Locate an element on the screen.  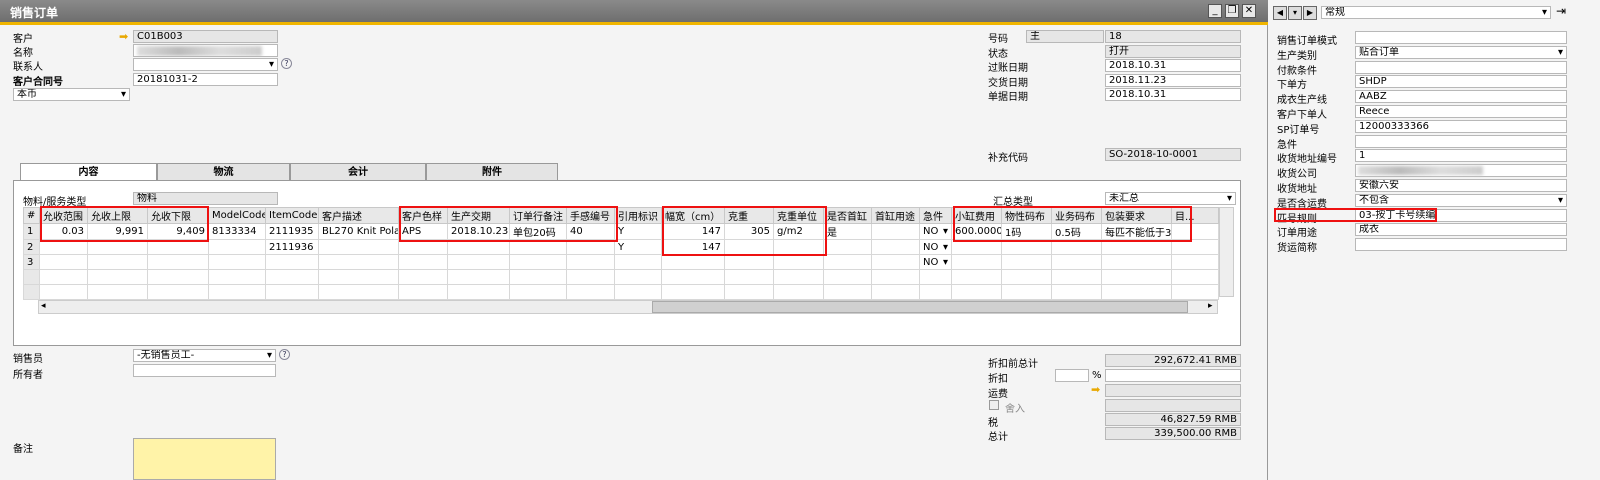
side-field-value: 安徽六安 is located at coordinates (1461, 185).